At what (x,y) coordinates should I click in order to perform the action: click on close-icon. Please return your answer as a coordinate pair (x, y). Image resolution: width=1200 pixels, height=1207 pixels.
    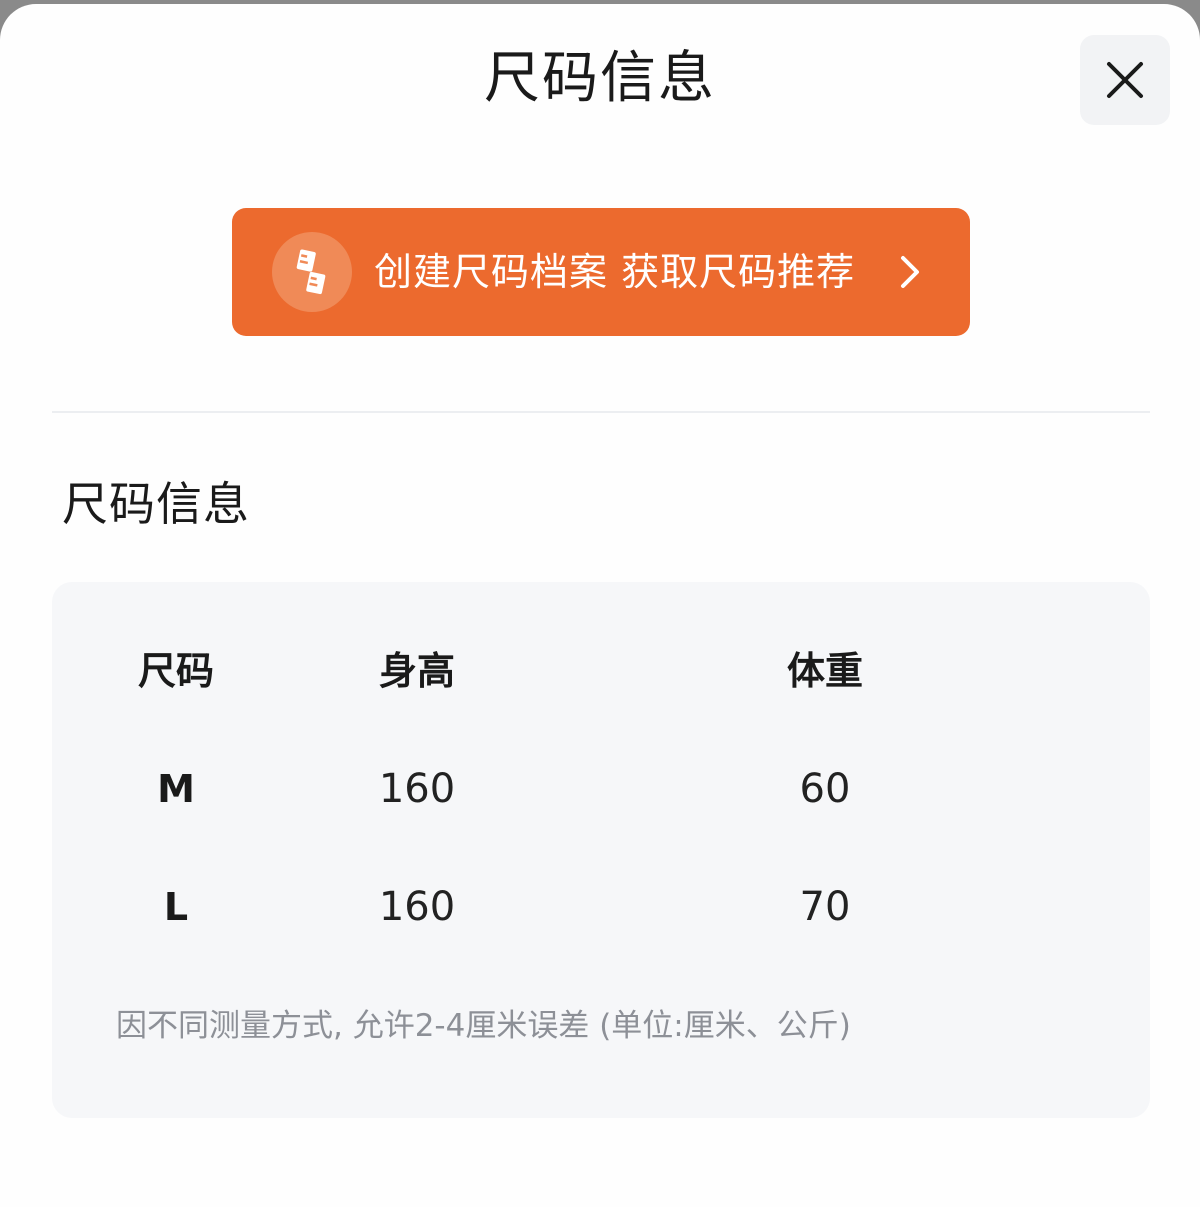
    Looking at the image, I should click on (1125, 80).